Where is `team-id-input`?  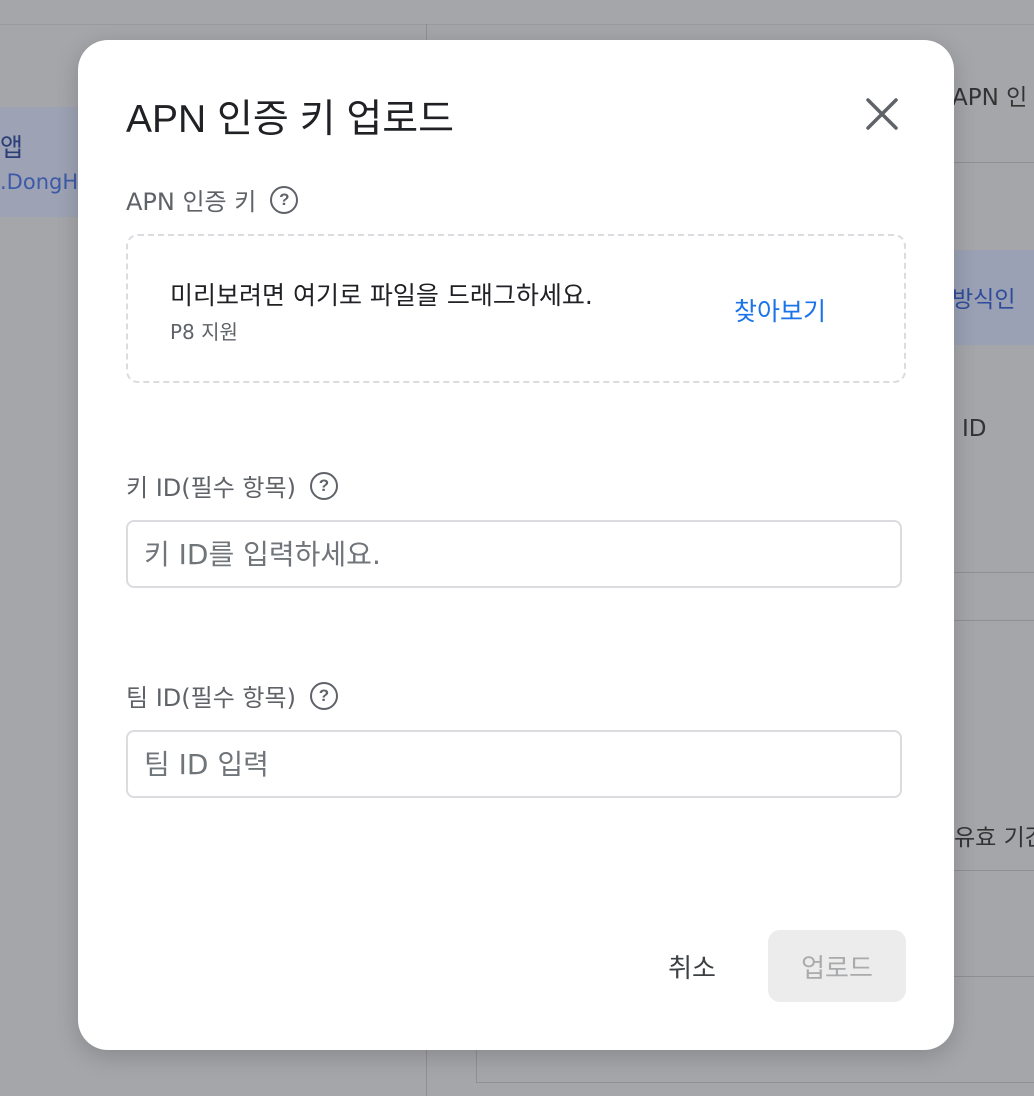
team-id-input is located at coordinates (514, 764).